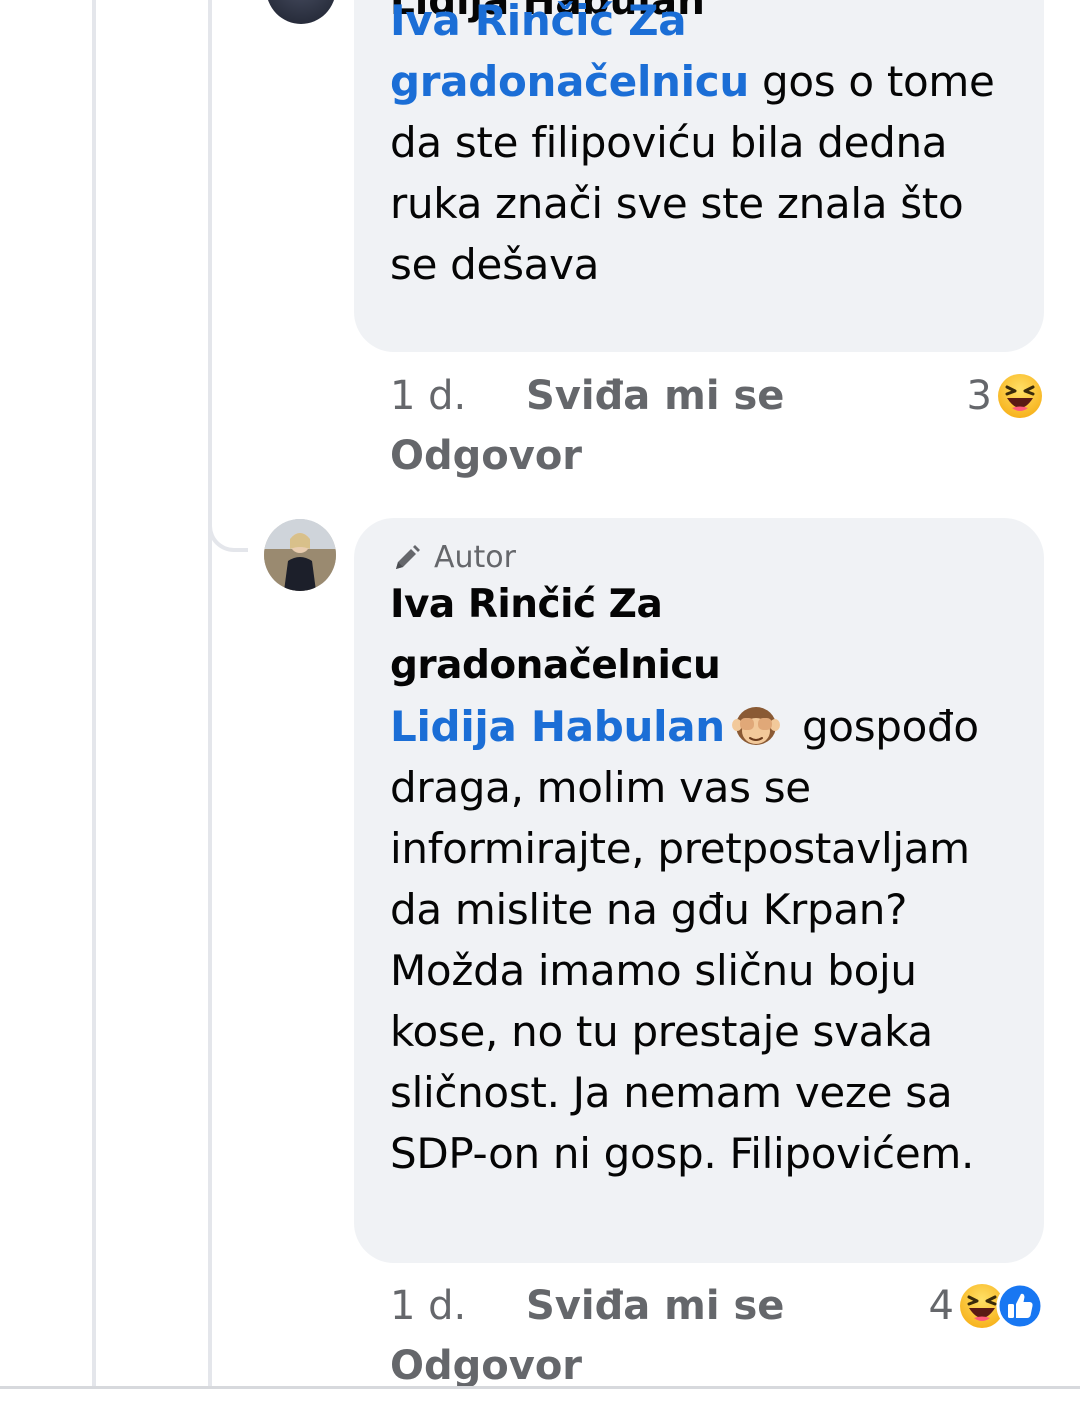  I want to click on avatar-photo, so click(300, 555).